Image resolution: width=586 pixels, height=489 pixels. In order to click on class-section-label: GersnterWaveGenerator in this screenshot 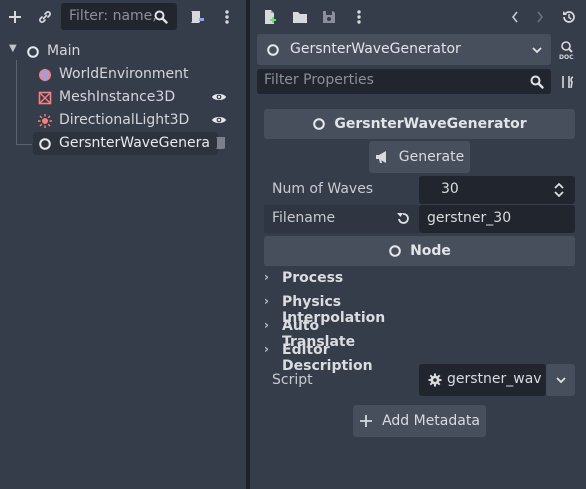, I will do `click(430, 124)`.